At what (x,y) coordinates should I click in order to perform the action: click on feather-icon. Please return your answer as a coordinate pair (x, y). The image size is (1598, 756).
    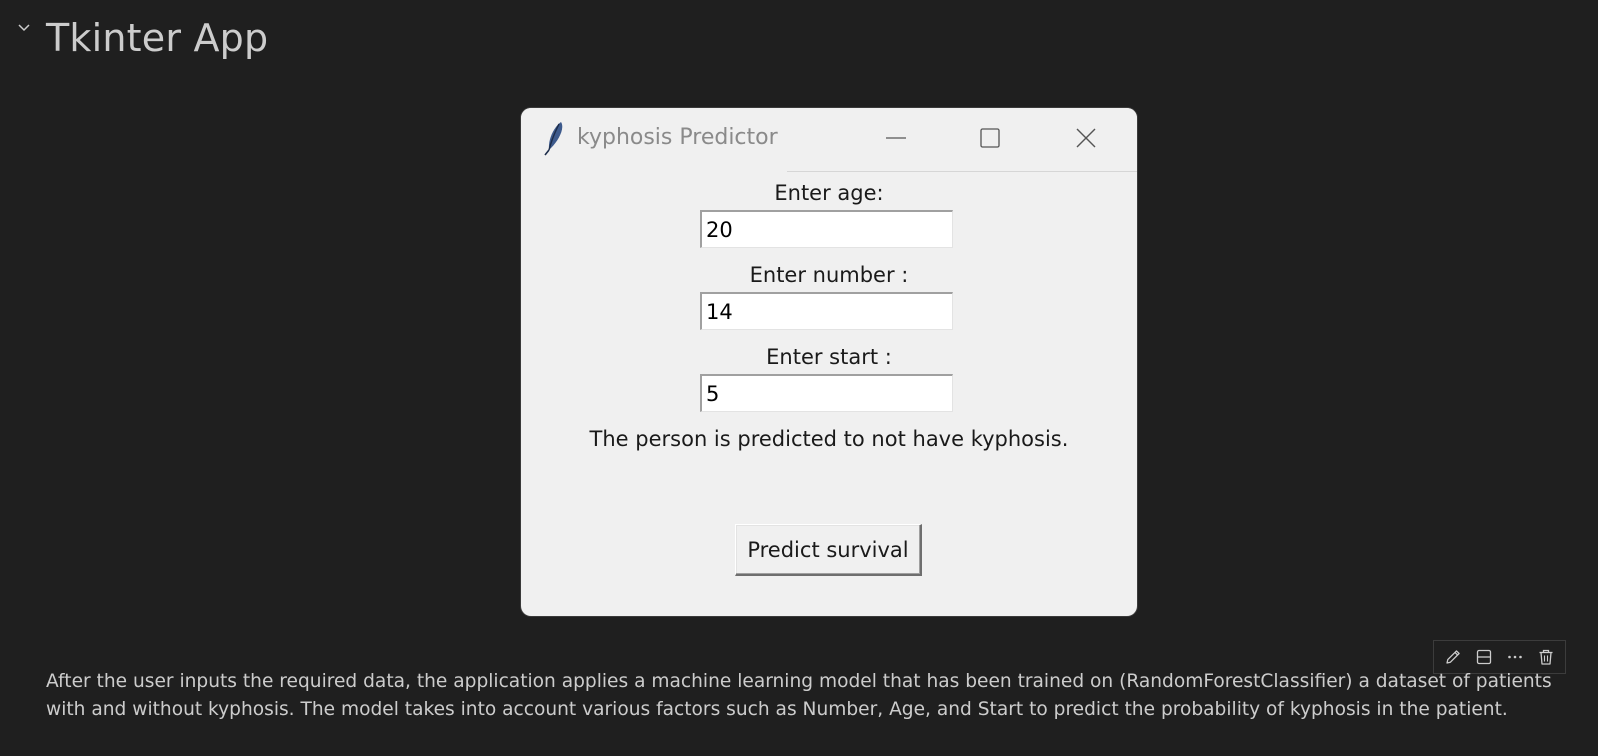
    Looking at the image, I should click on (554, 138).